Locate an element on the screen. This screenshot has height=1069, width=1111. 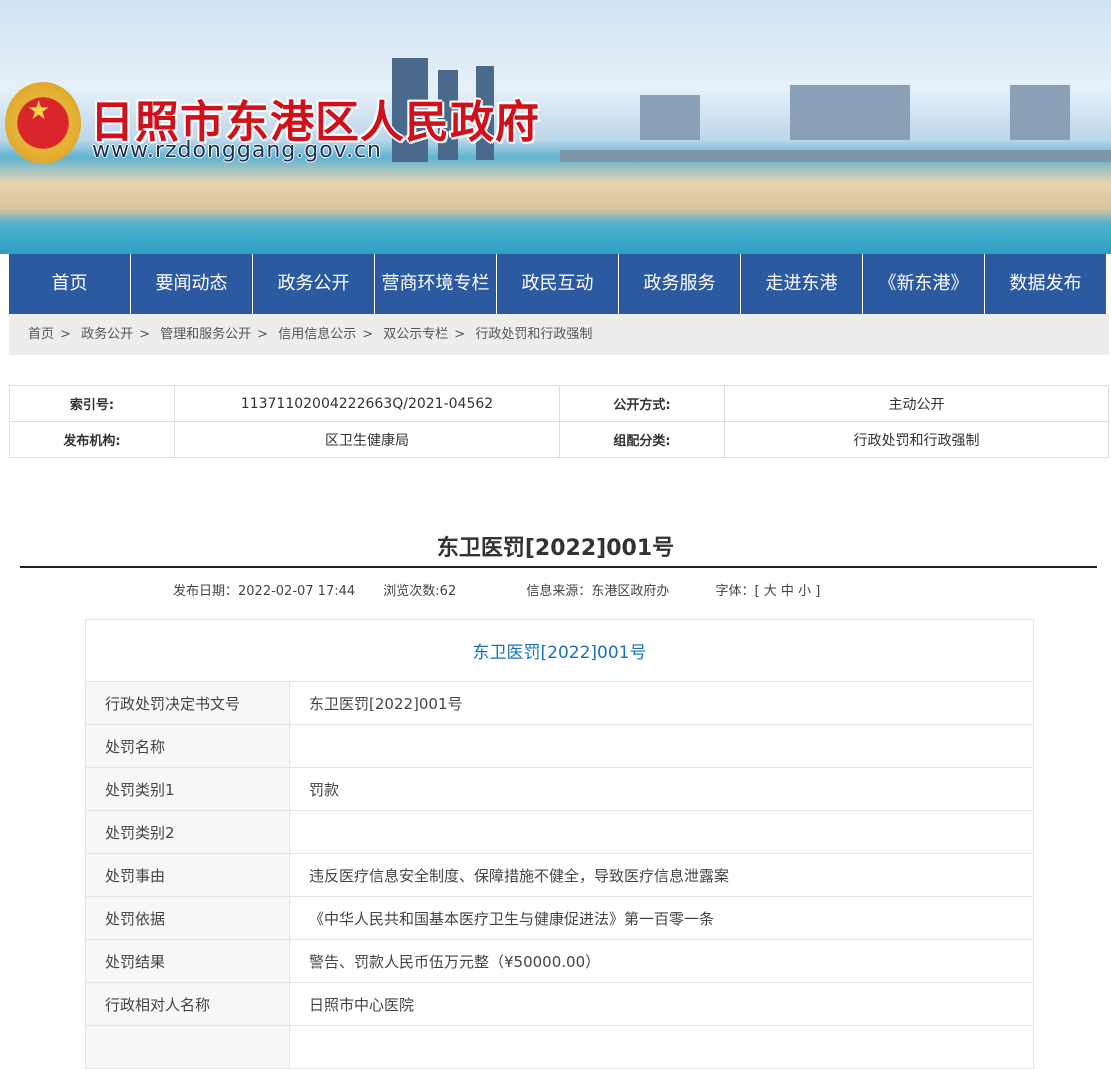
table-row: 行政处罚决定书文号 东卫医罚[2022]001号 is located at coordinates (559, 703).